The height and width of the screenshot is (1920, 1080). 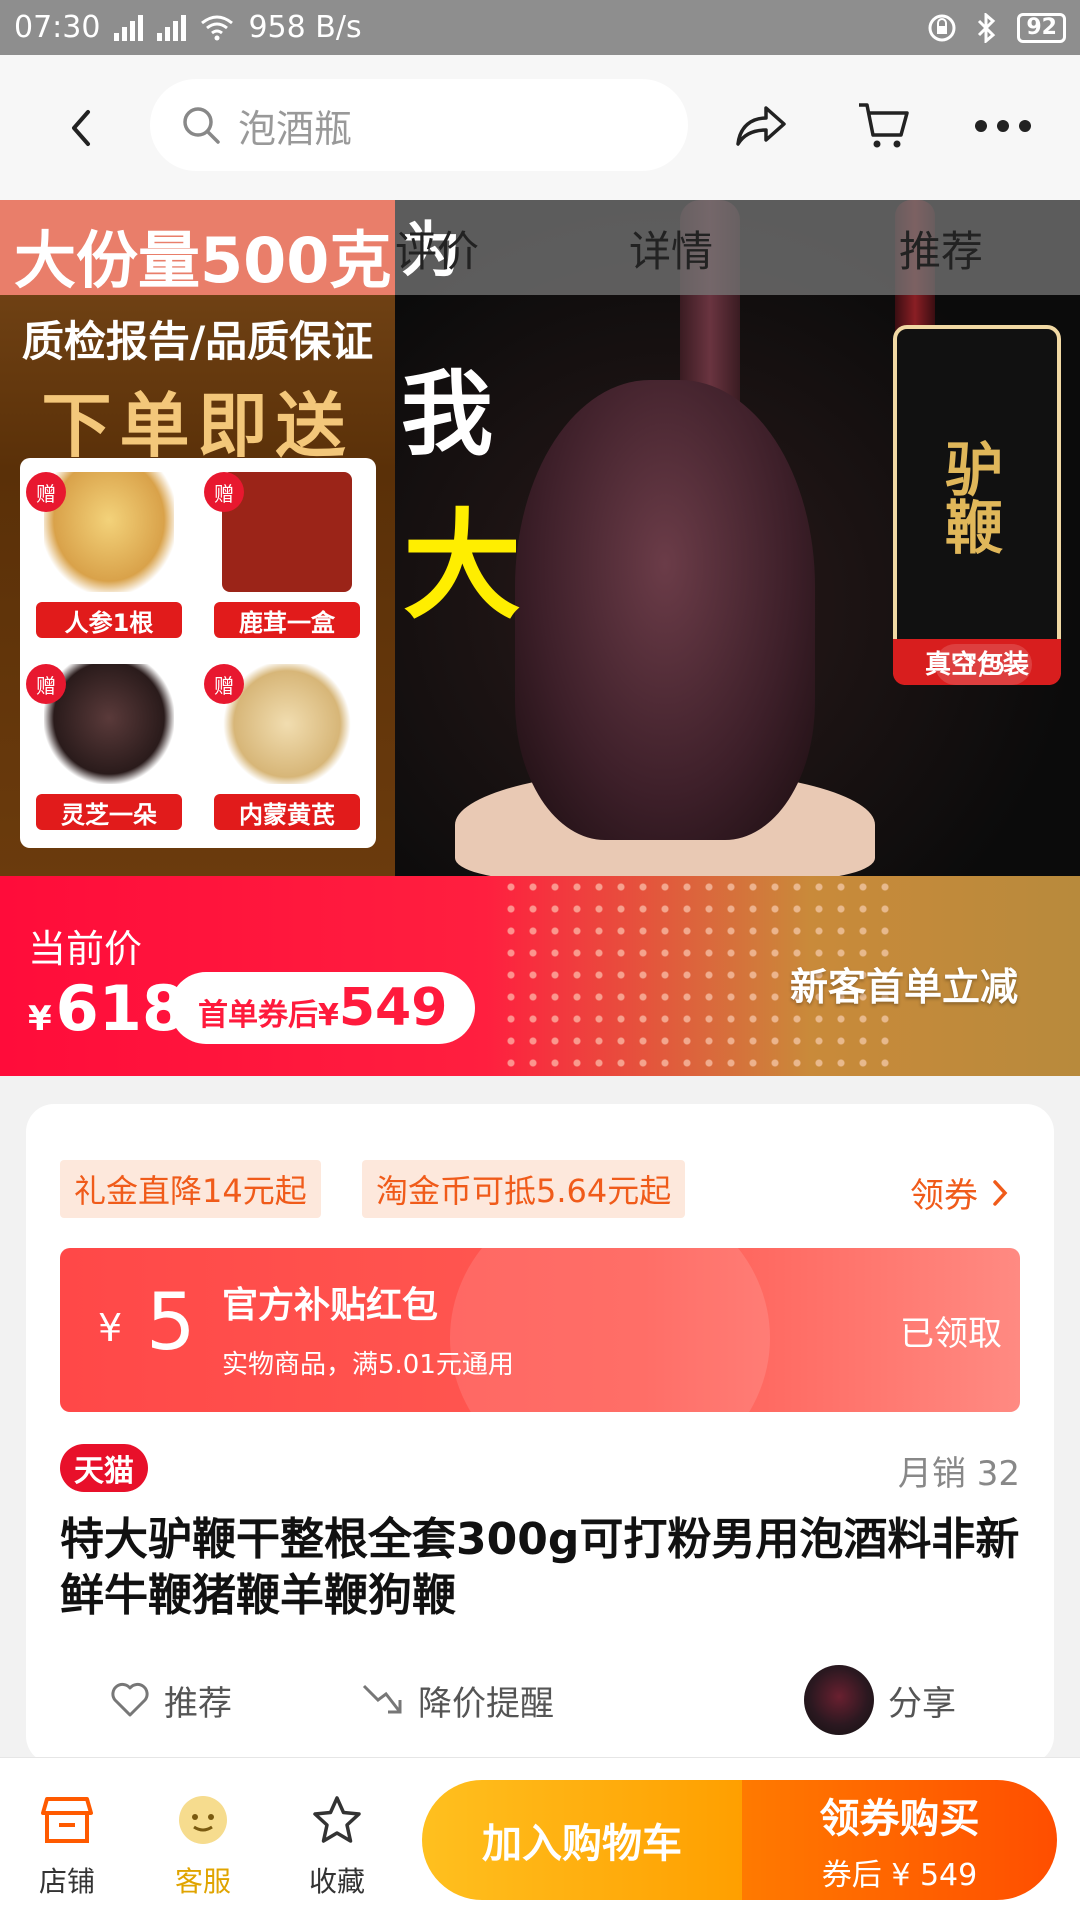 I want to click on overlay-char: 大, so click(x=462, y=566).